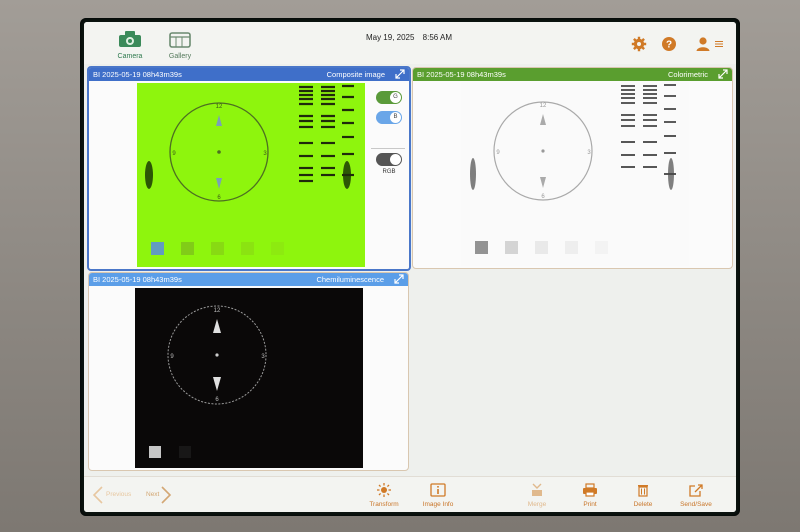 The width and height of the screenshot is (800, 532). I want to click on merge-icon, so click(537, 489).